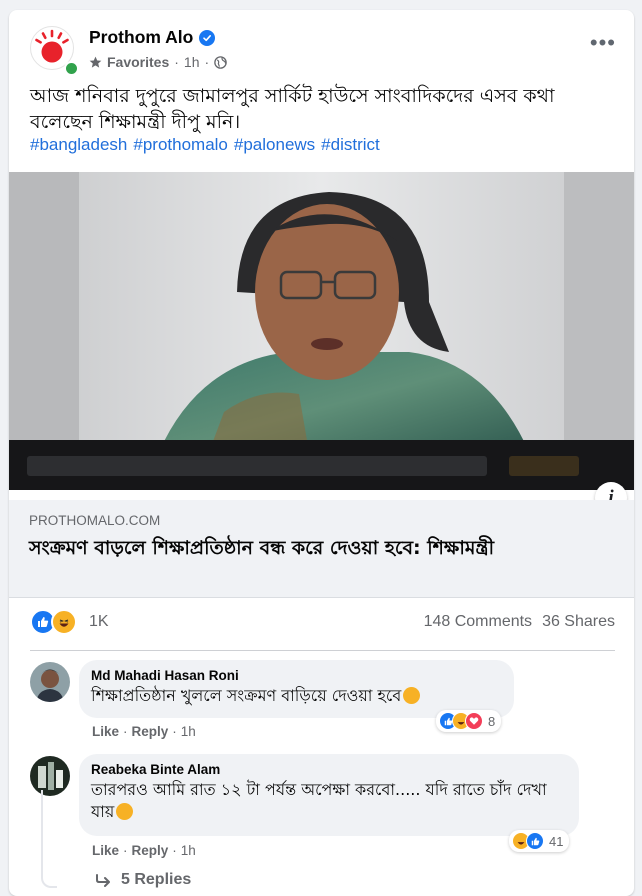 The height and width of the screenshot is (896, 642). Describe the element at coordinates (95, 62) in the screenshot. I see `star-icon` at that location.